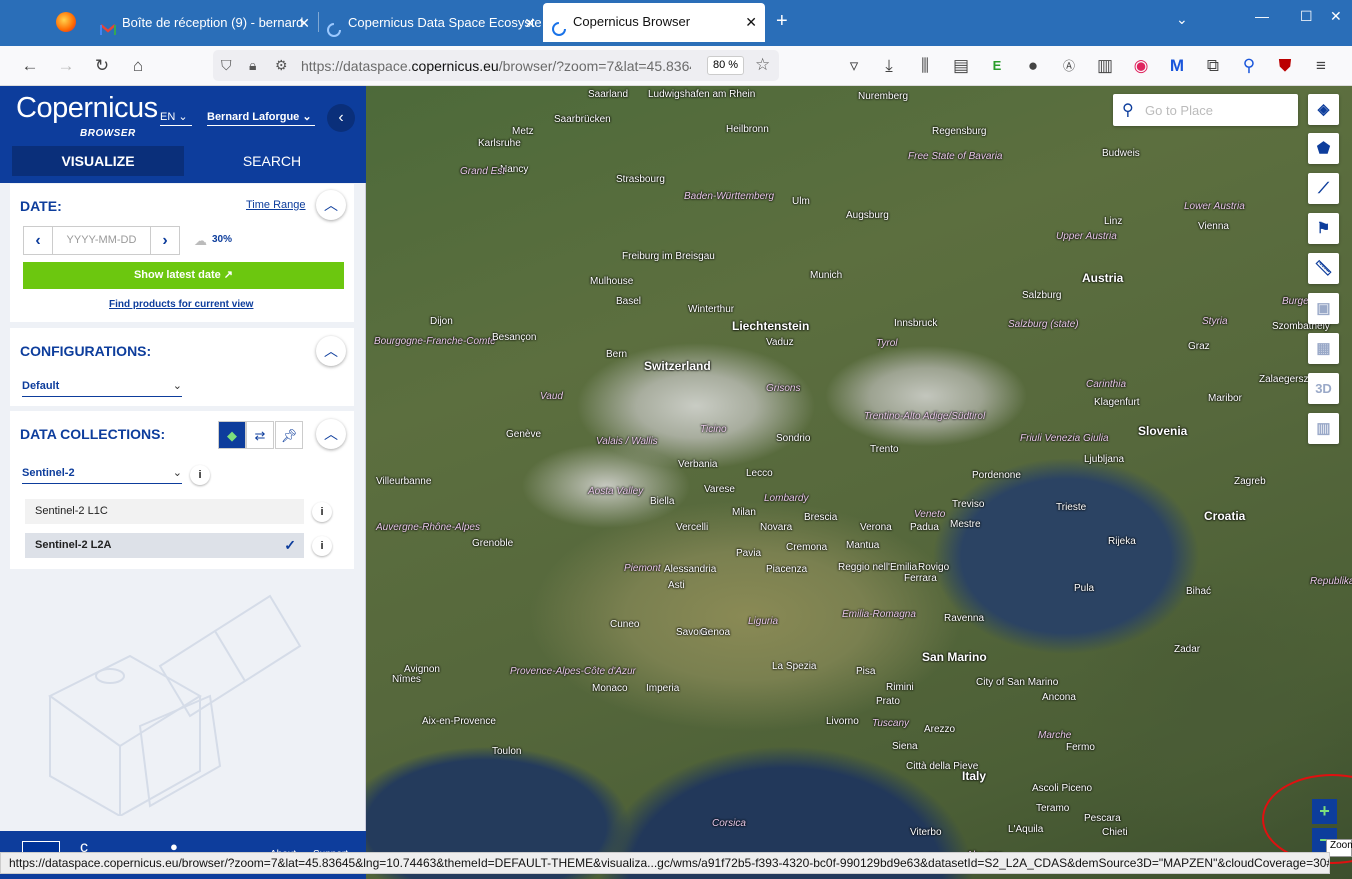  What do you see at coordinates (331, 434) in the screenshot?
I see `collapse-data-collections-button: ︿` at bounding box center [331, 434].